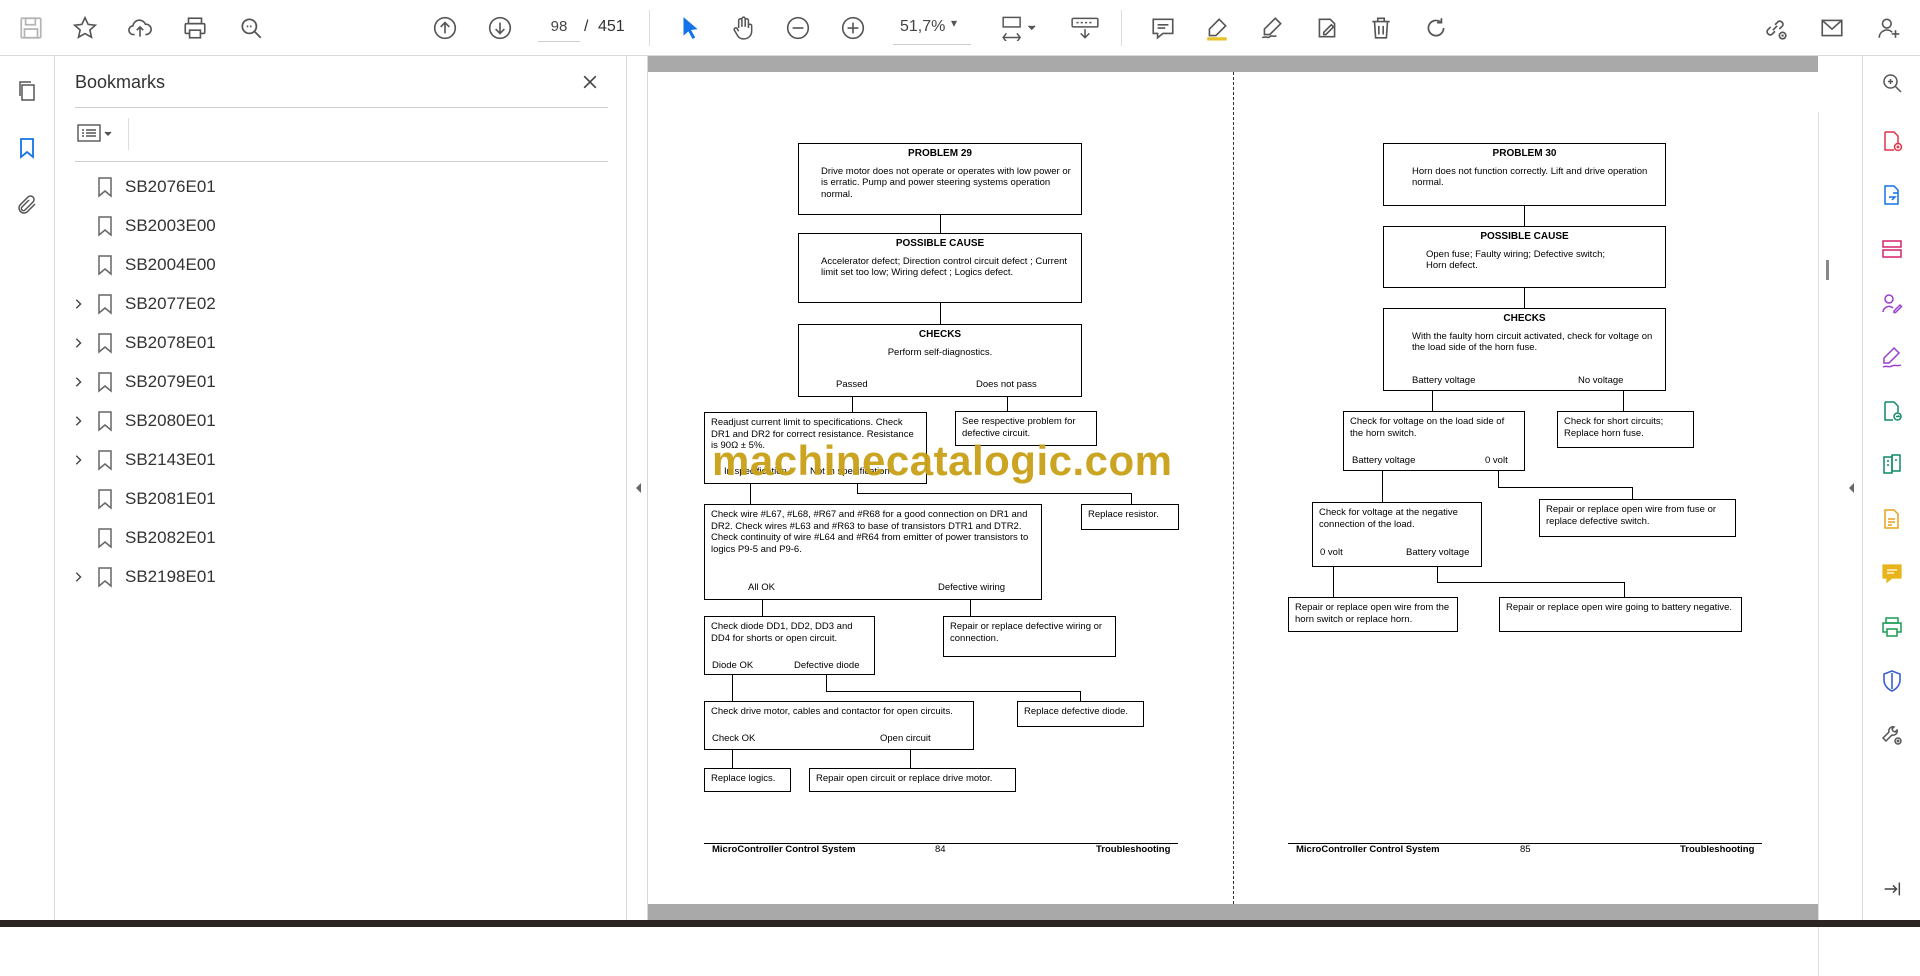 Image resolution: width=1920 pixels, height=976 pixels. I want to click on option-battery-voltage-2: Battery voltage, so click(1384, 460).